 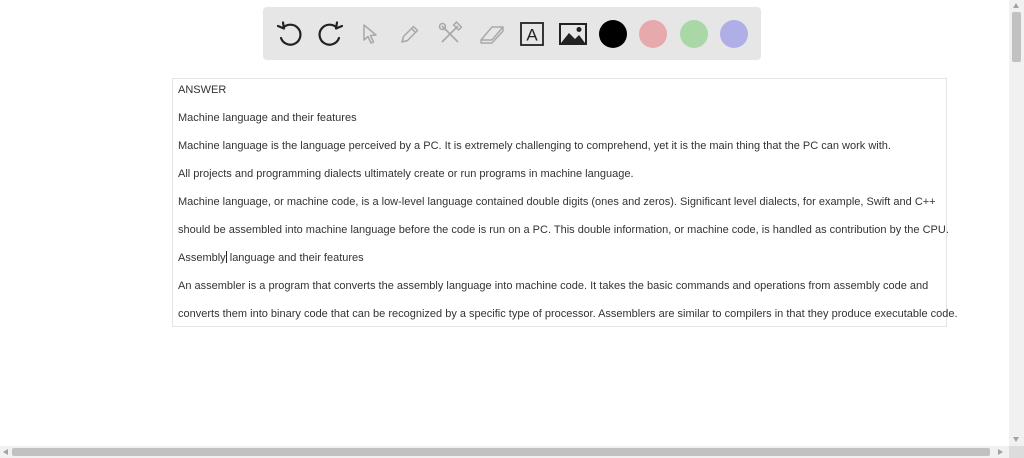 I want to click on assembly-language-heading: Assembly language and their features, so click(x=271, y=258).